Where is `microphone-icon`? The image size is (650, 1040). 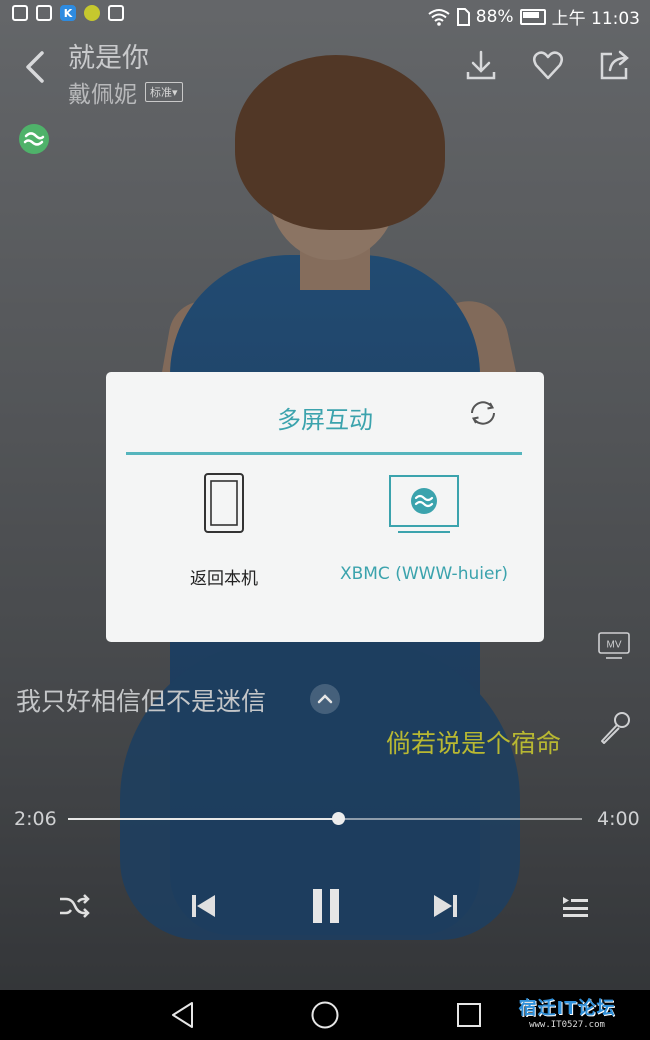 microphone-icon is located at coordinates (615, 728).